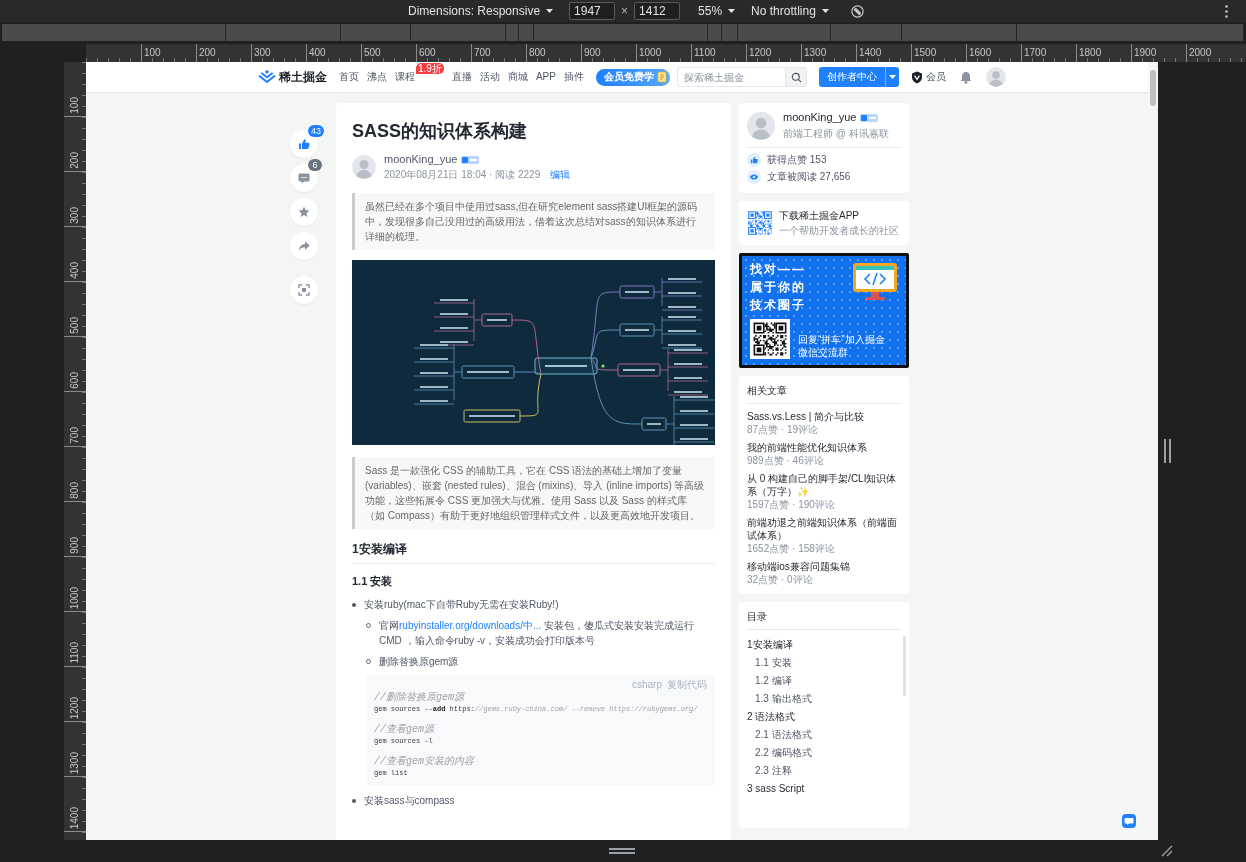  What do you see at coordinates (824, 620) in the screenshot?
I see `card-title: 目录` at bounding box center [824, 620].